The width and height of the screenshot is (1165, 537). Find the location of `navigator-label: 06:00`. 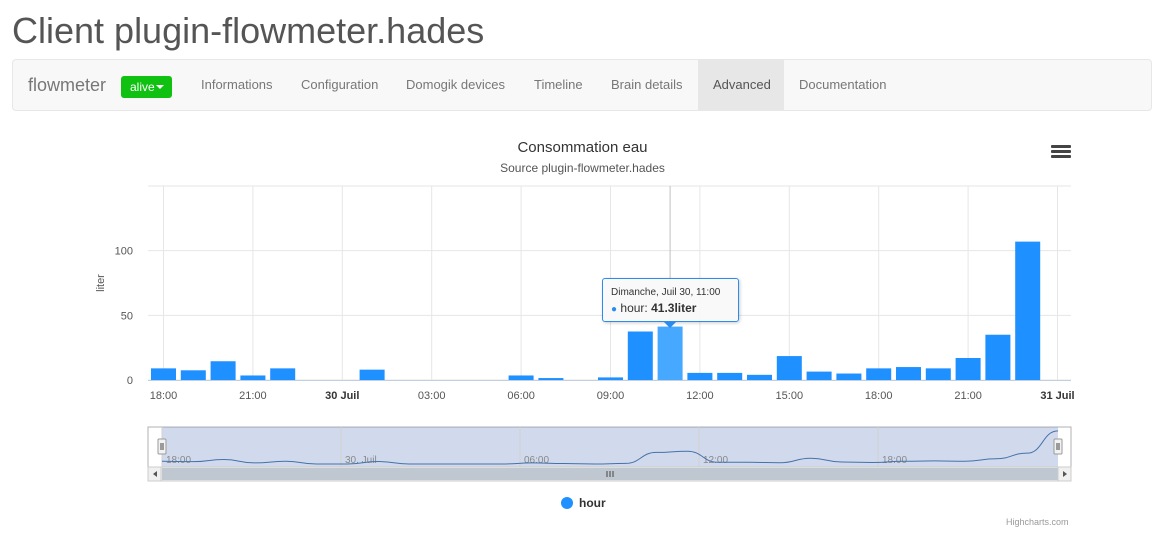

navigator-label: 06:00 is located at coordinates (536, 460).